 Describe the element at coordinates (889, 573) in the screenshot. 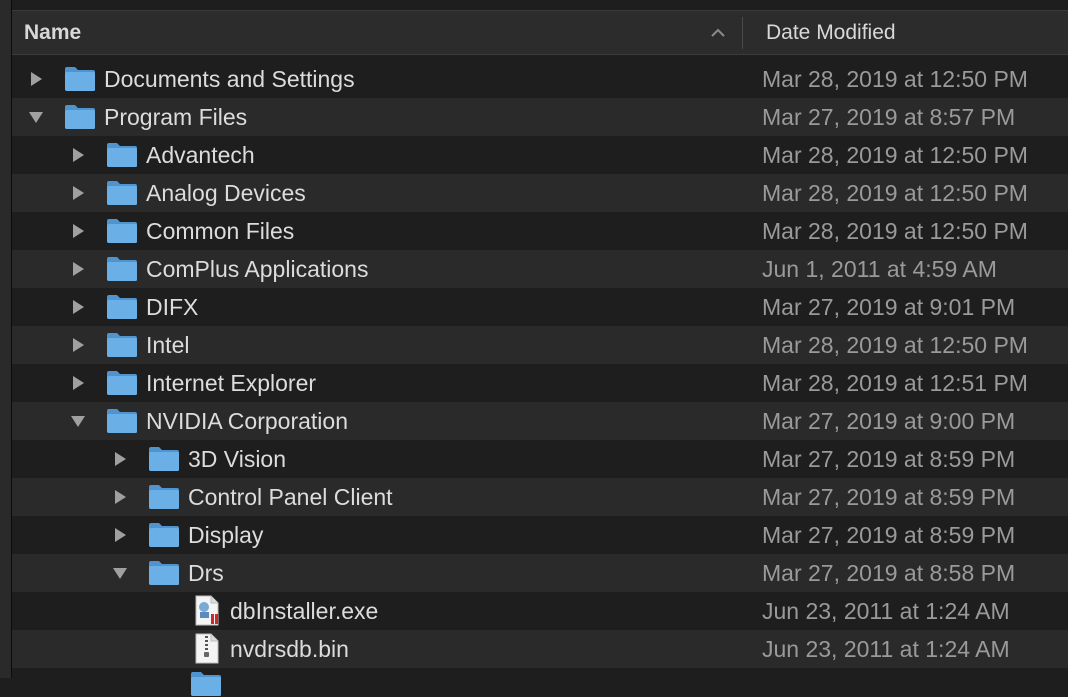

I see `date-modified: Mar 27, 2019 at 8:58 PM` at that location.